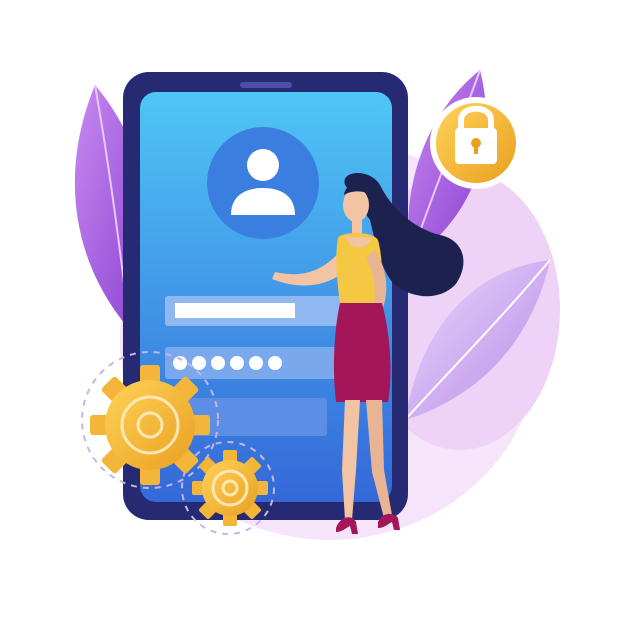  What do you see at coordinates (150, 425) in the screenshot?
I see `gear-icon-large` at bounding box center [150, 425].